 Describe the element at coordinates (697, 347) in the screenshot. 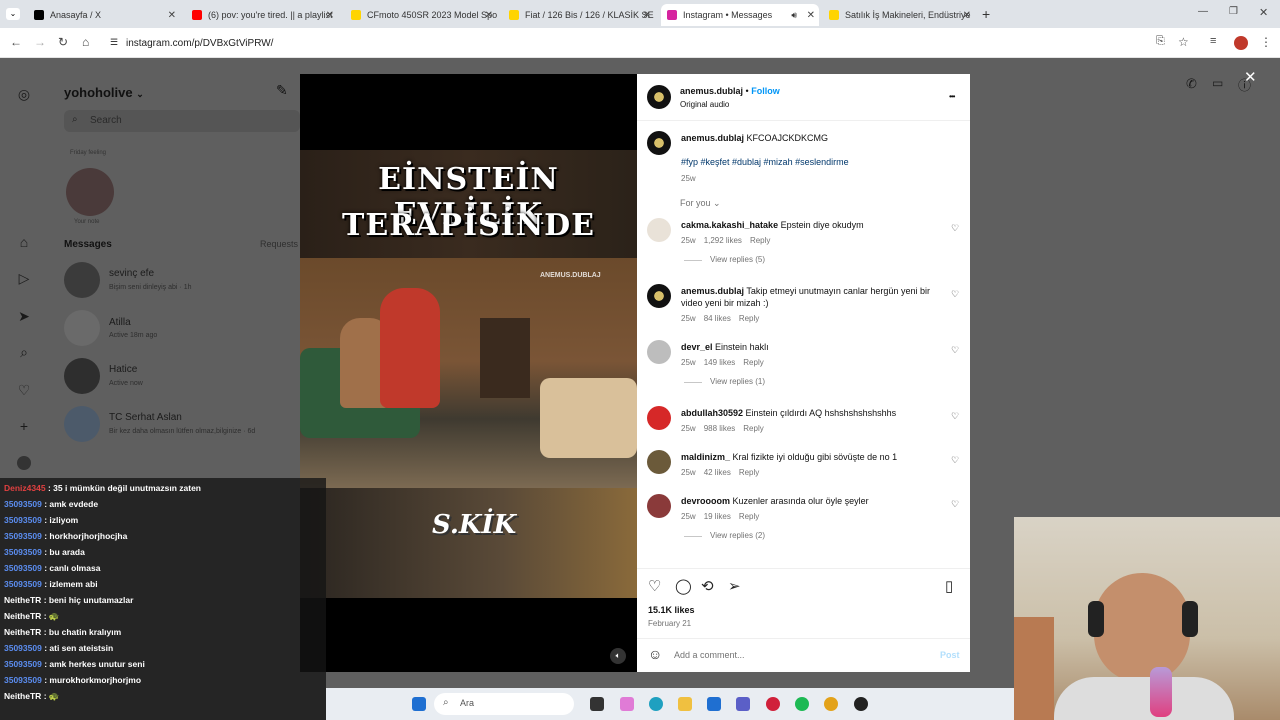

I see `comment-username: devr_el` at that location.